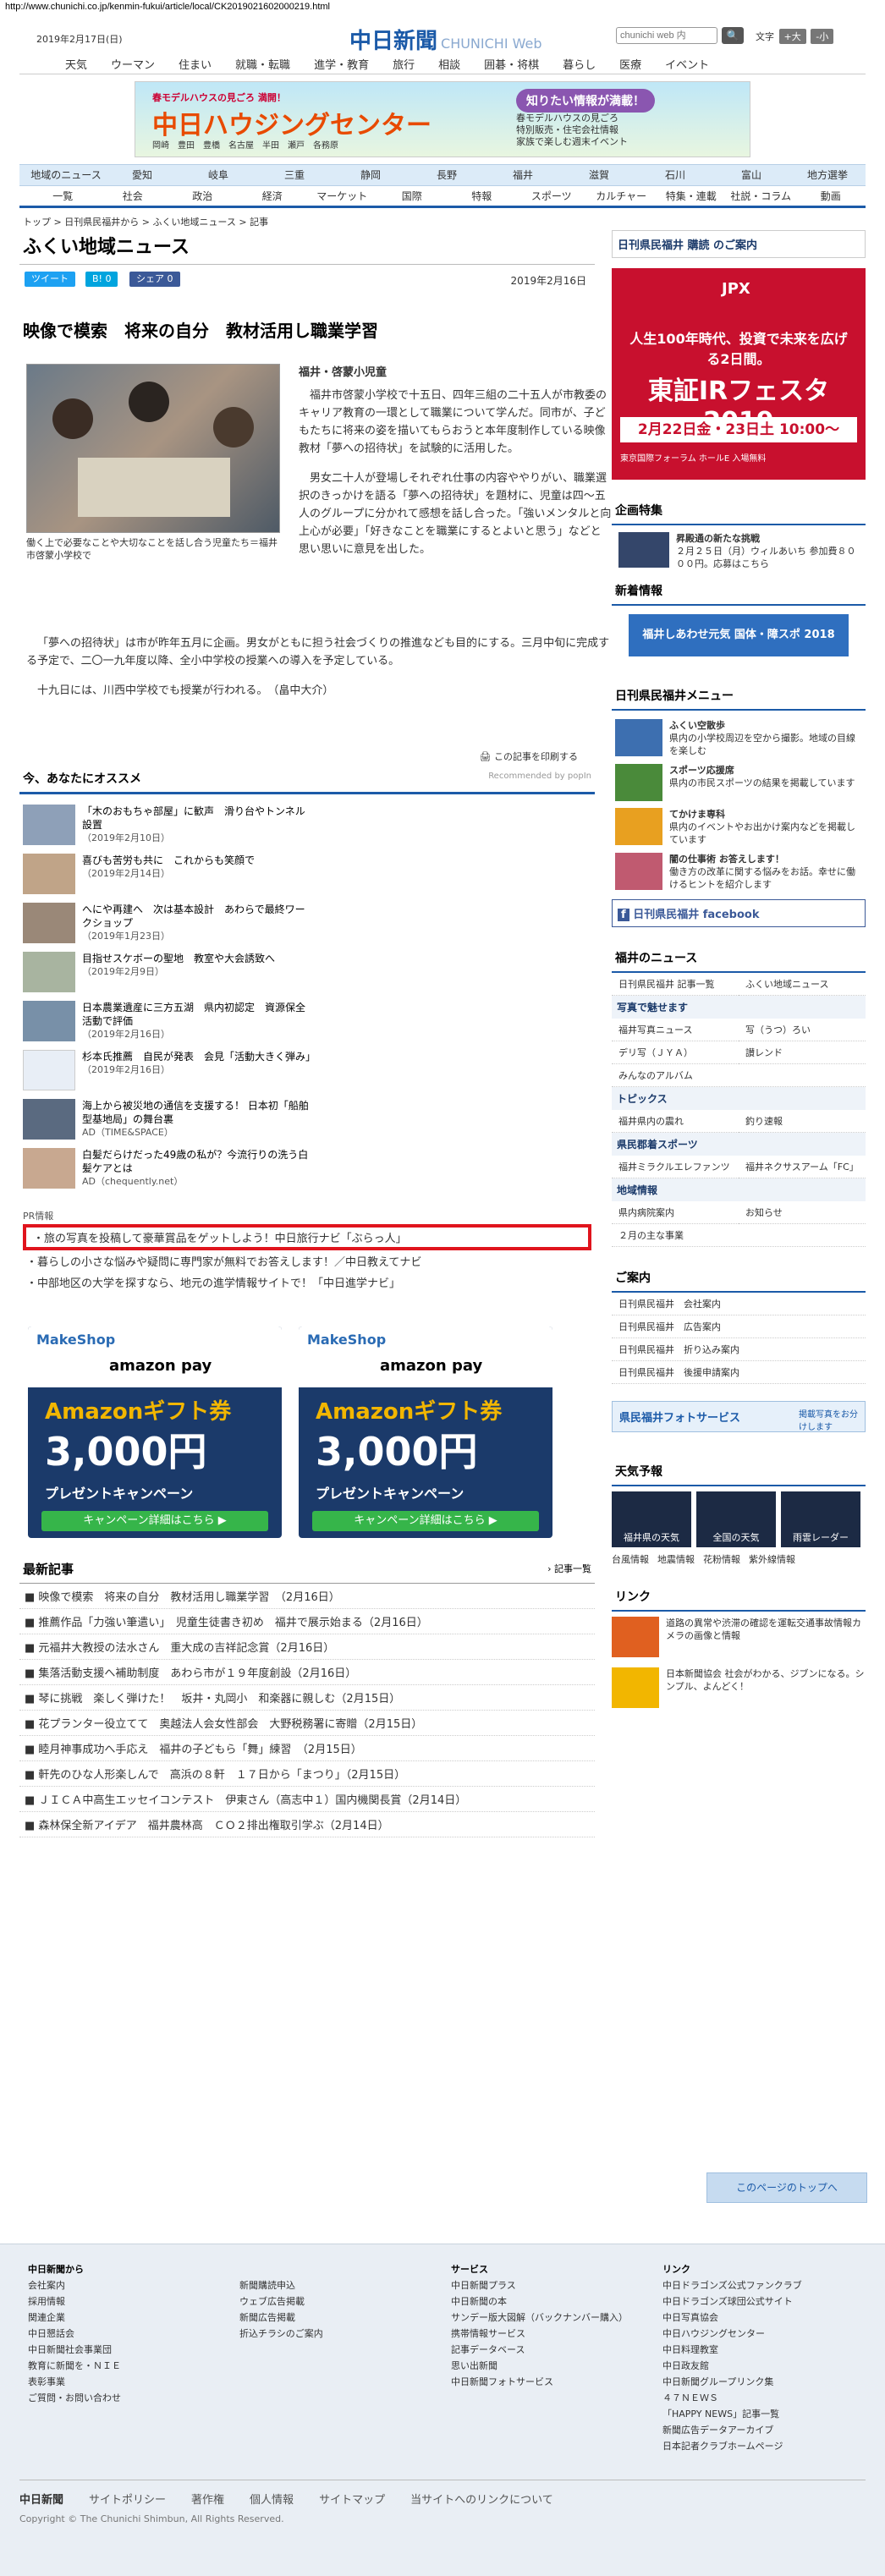 The width and height of the screenshot is (885, 2576). I want to click on gnav-item: イベント, so click(687, 63).